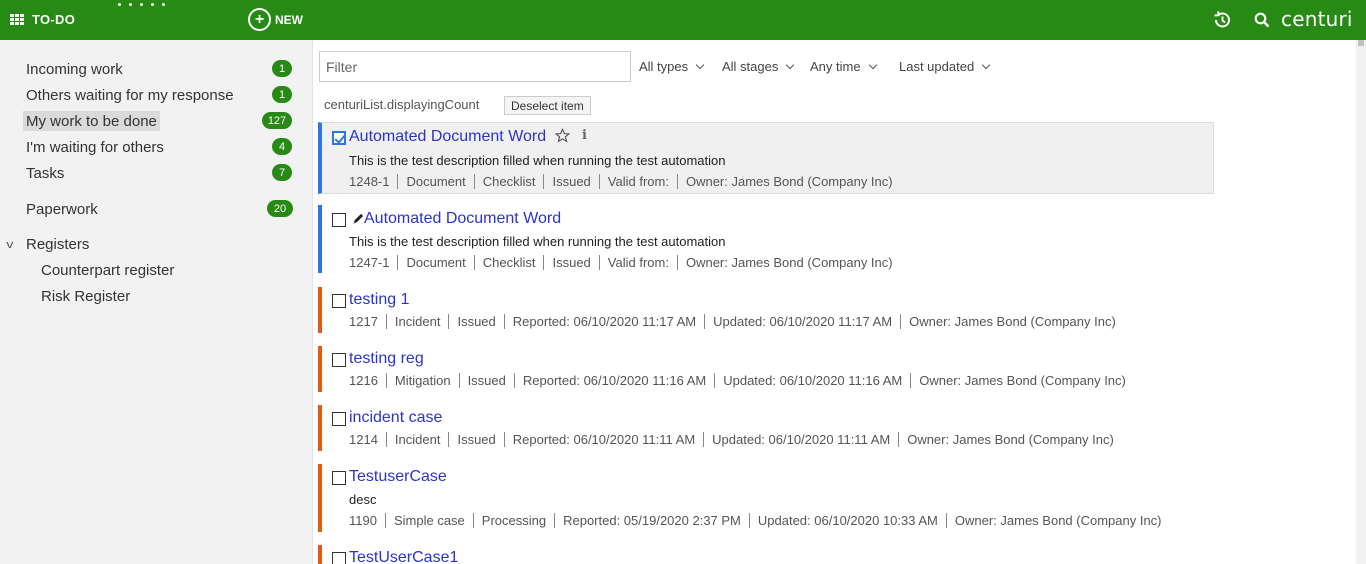  Describe the element at coordinates (369, 262) in the screenshot. I see `meta-field: 1247-1` at that location.